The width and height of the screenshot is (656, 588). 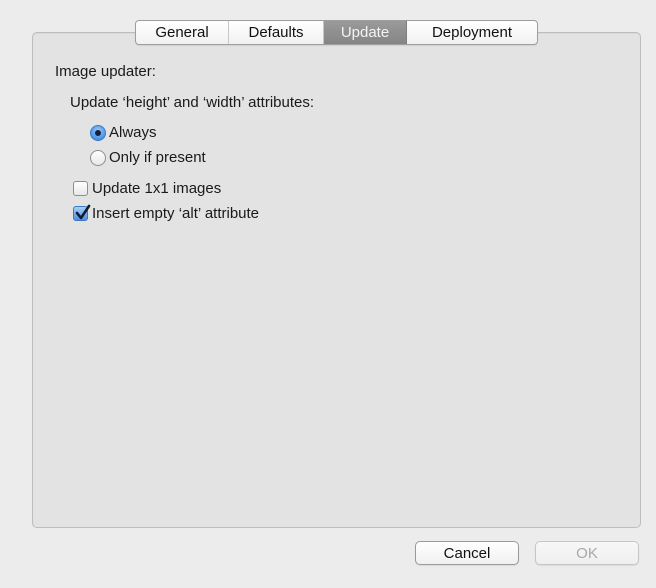 What do you see at coordinates (98, 132) in the screenshot?
I see `radio-always` at bounding box center [98, 132].